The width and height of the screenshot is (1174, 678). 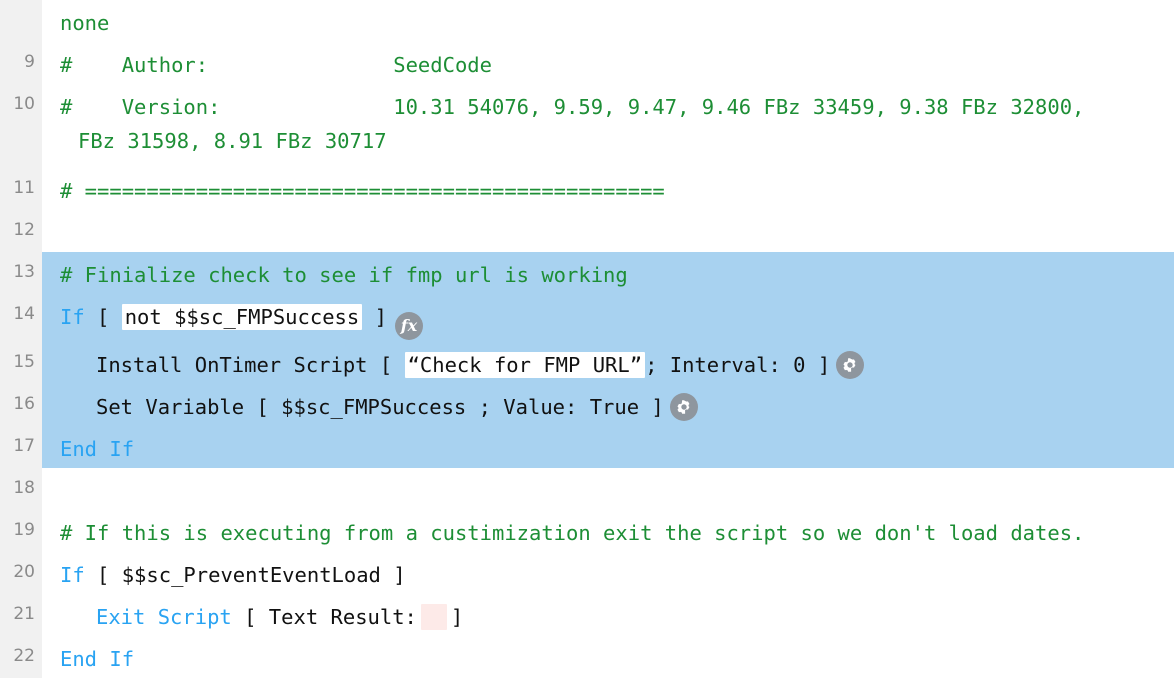 I want to click on fx-icon: fx, so click(x=408, y=326).